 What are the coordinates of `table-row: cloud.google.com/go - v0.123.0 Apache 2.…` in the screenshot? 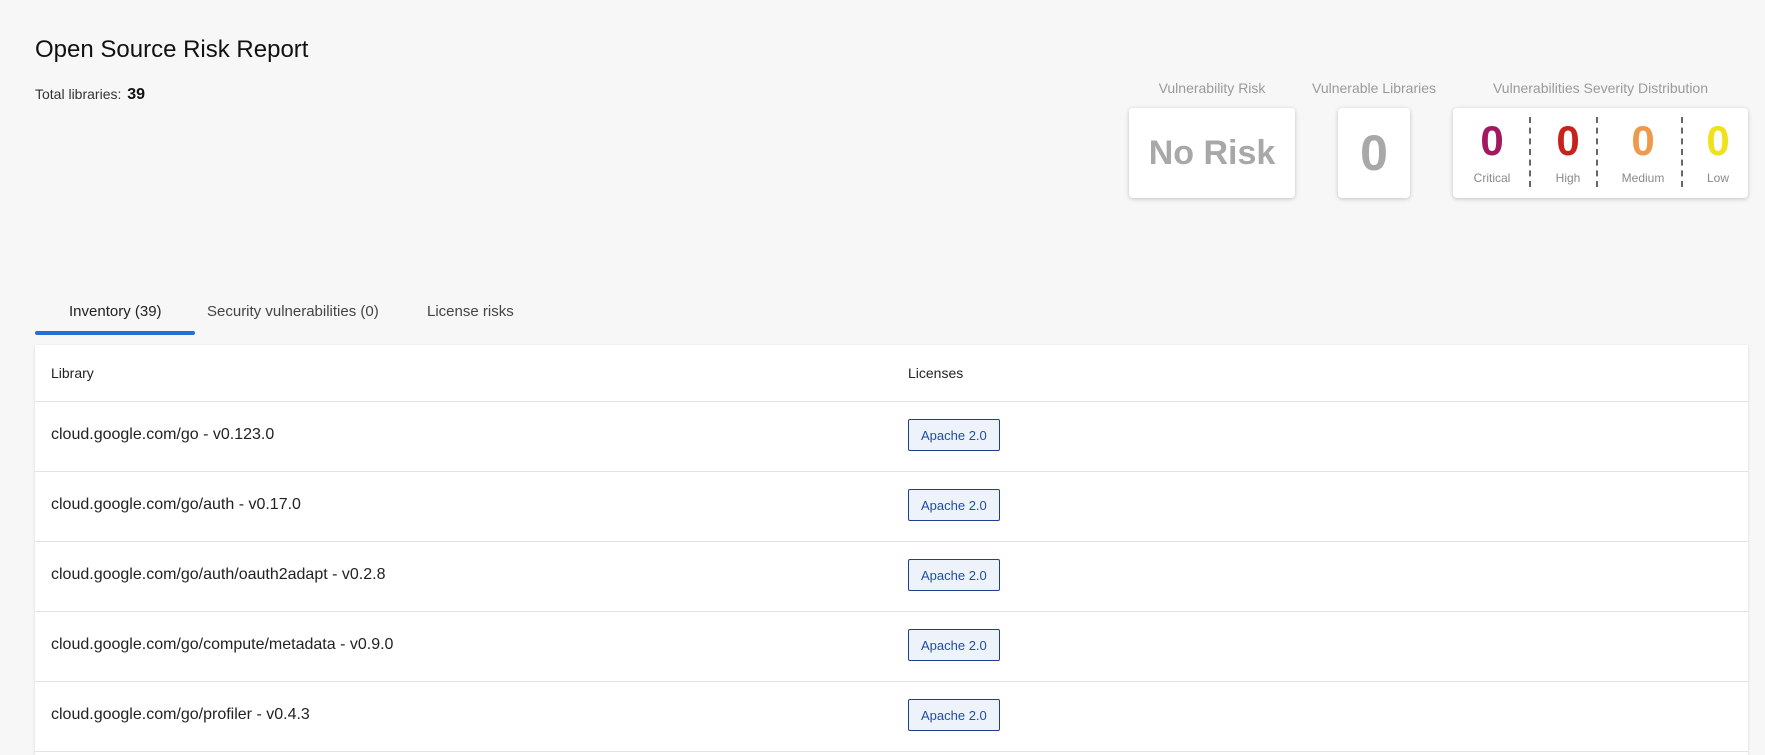 It's located at (891, 437).